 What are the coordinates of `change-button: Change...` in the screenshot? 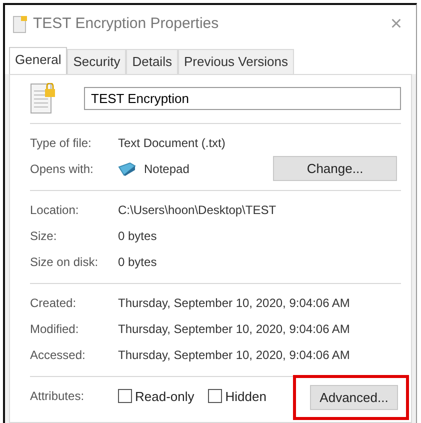 It's located at (335, 169).